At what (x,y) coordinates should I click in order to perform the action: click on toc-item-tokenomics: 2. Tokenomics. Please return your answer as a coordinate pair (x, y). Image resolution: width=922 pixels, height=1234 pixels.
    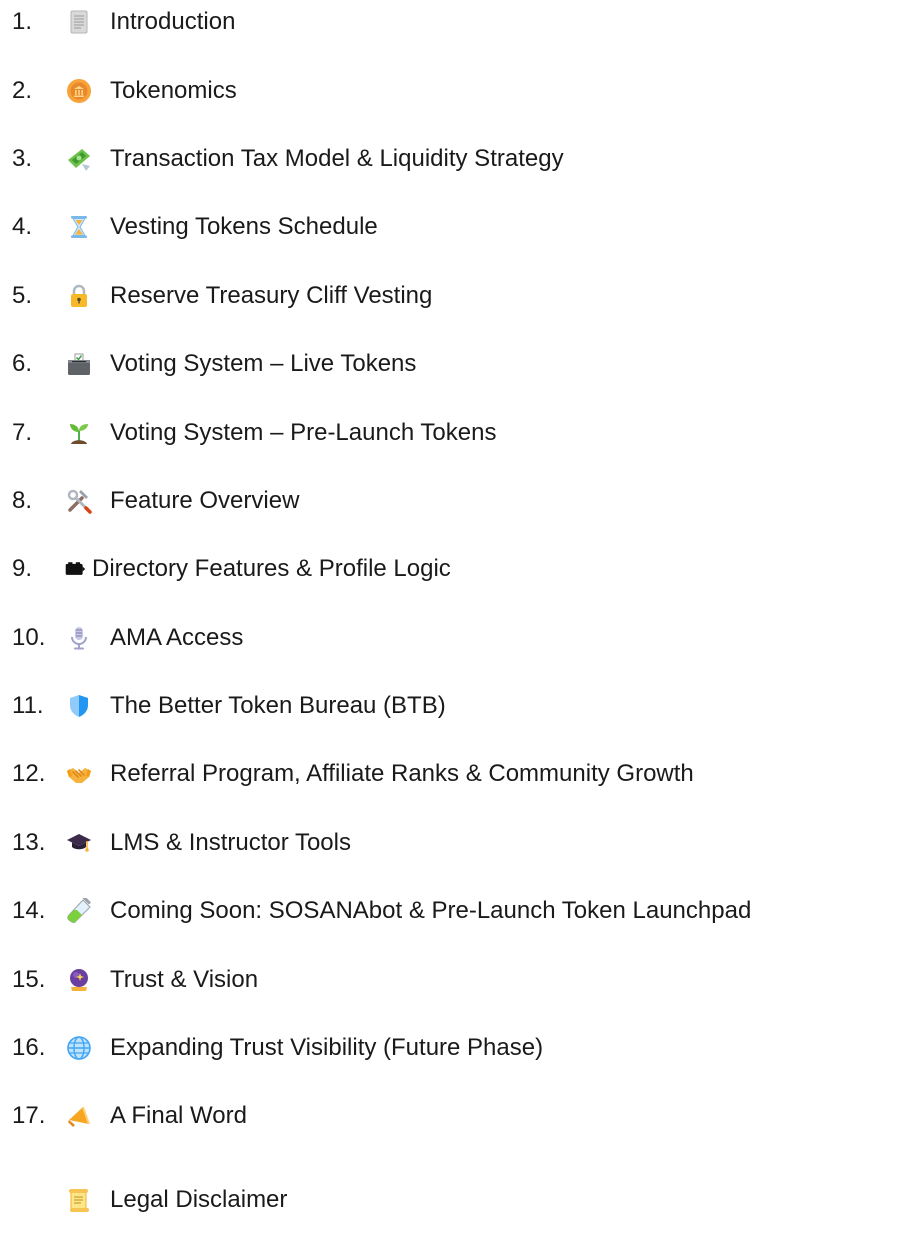
    Looking at the image, I should click on (464, 90).